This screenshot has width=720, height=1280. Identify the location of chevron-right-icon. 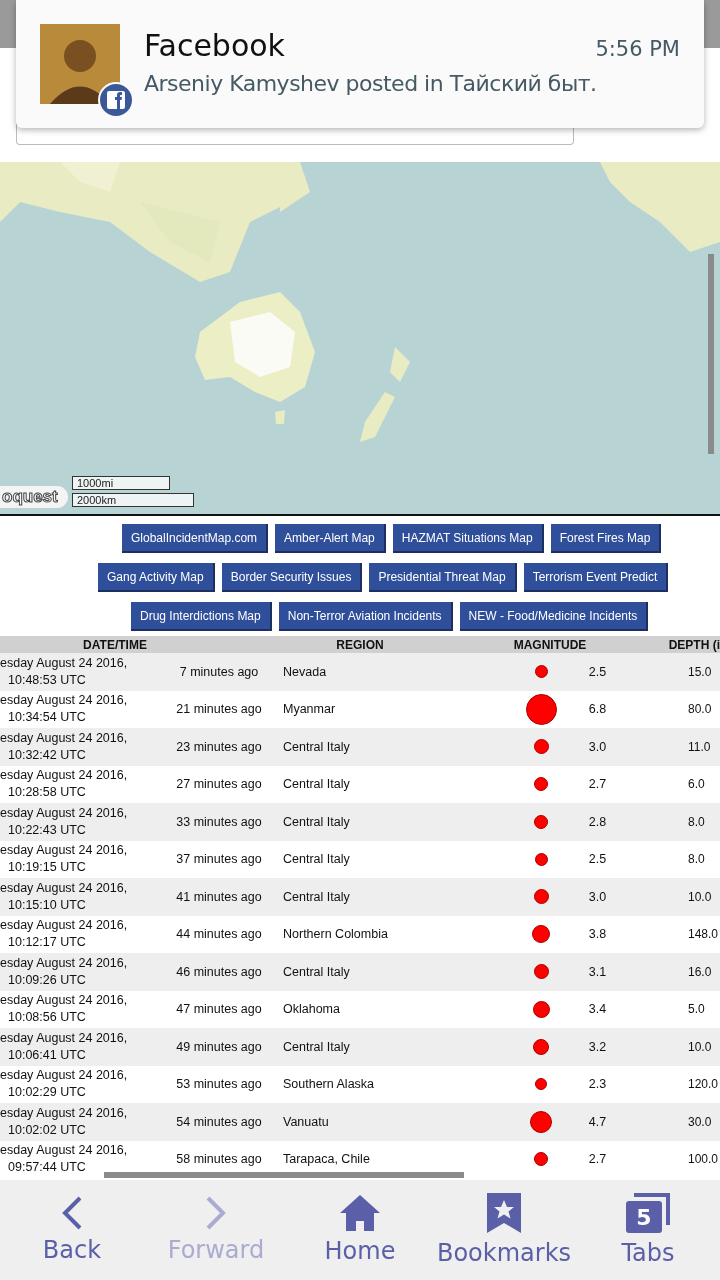
(216, 1213).